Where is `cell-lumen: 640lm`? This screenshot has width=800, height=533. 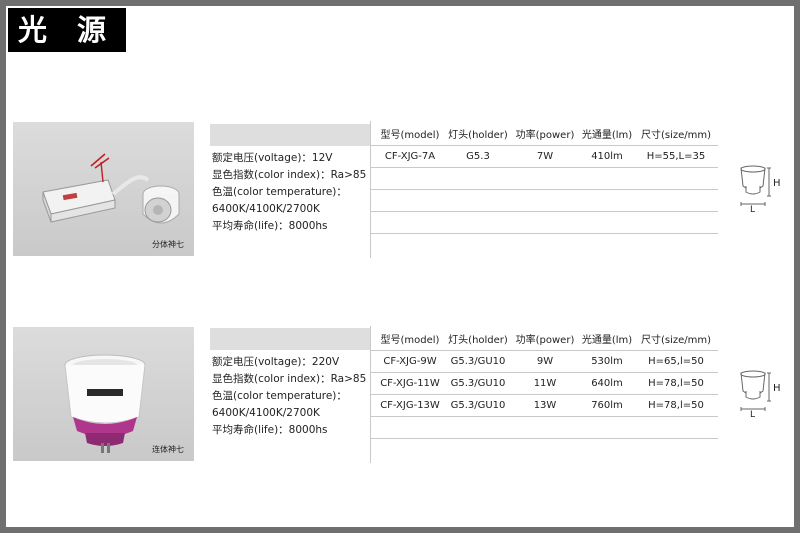
cell-lumen: 640lm is located at coordinates (607, 383).